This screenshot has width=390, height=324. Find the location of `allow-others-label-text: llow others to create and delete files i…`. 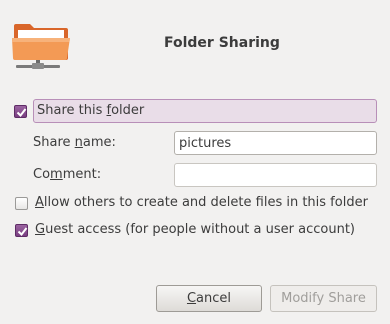

allow-others-label-text: llow others to create and delete files i… is located at coordinates (205, 202).